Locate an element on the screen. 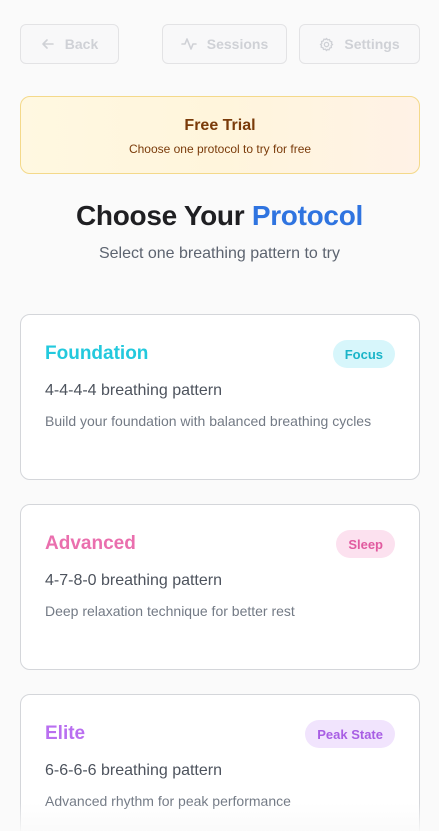 Image resolution: width=439 pixels, height=831 pixels. protocol-pattern: 4-7-8-0 breathing pattern is located at coordinates (133, 580).